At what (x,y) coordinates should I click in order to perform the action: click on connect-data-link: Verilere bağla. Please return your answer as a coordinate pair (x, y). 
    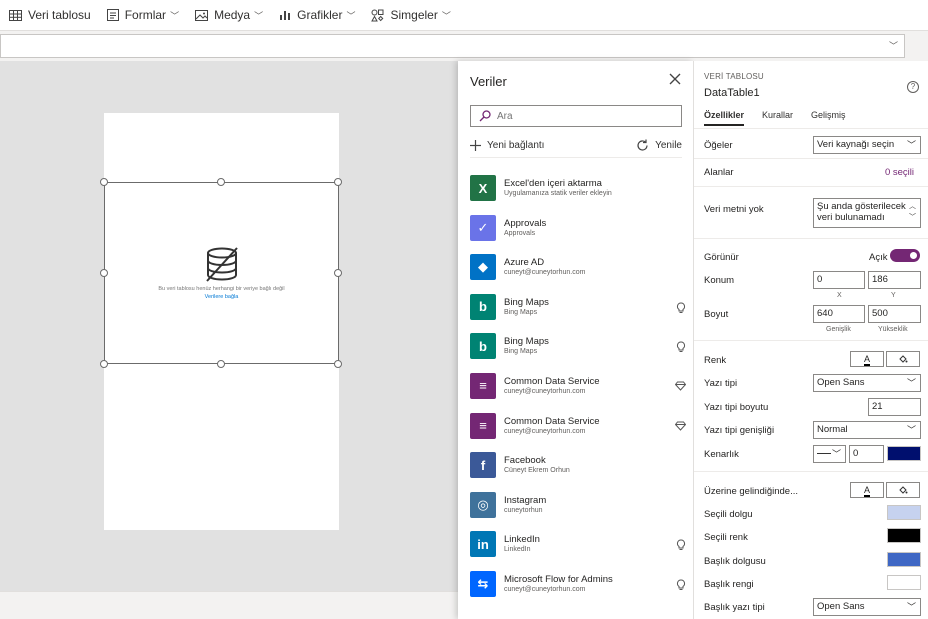
    Looking at the image, I should click on (221, 297).